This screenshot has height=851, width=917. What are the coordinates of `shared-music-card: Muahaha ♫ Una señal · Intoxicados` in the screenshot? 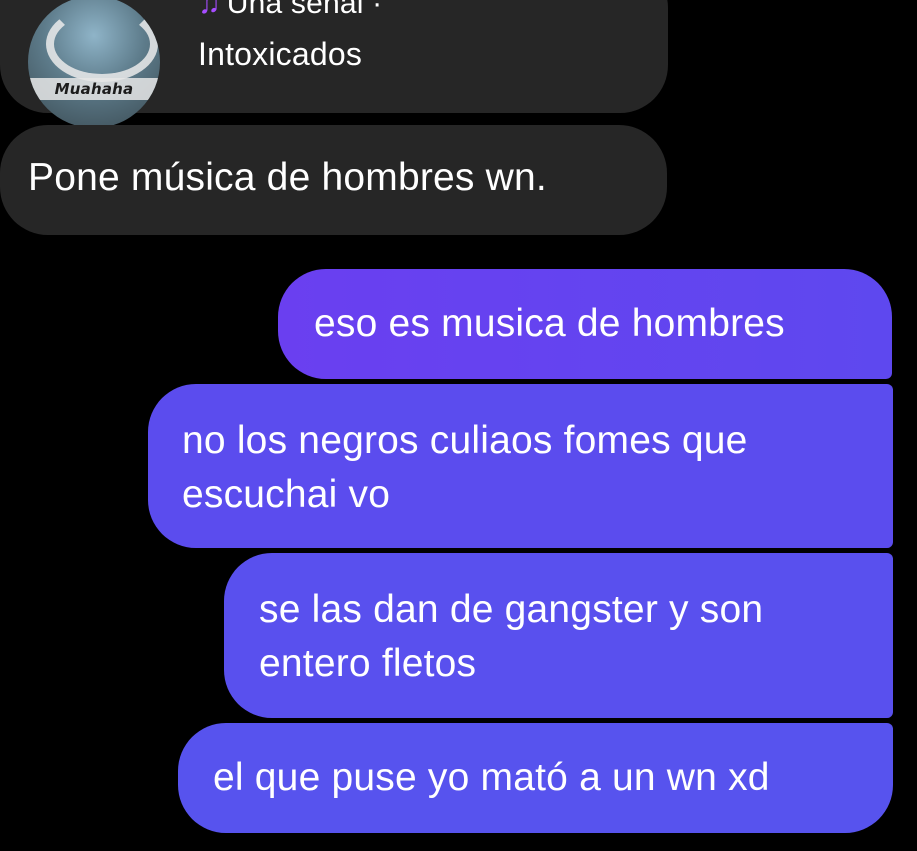 It's located at (334, 64).